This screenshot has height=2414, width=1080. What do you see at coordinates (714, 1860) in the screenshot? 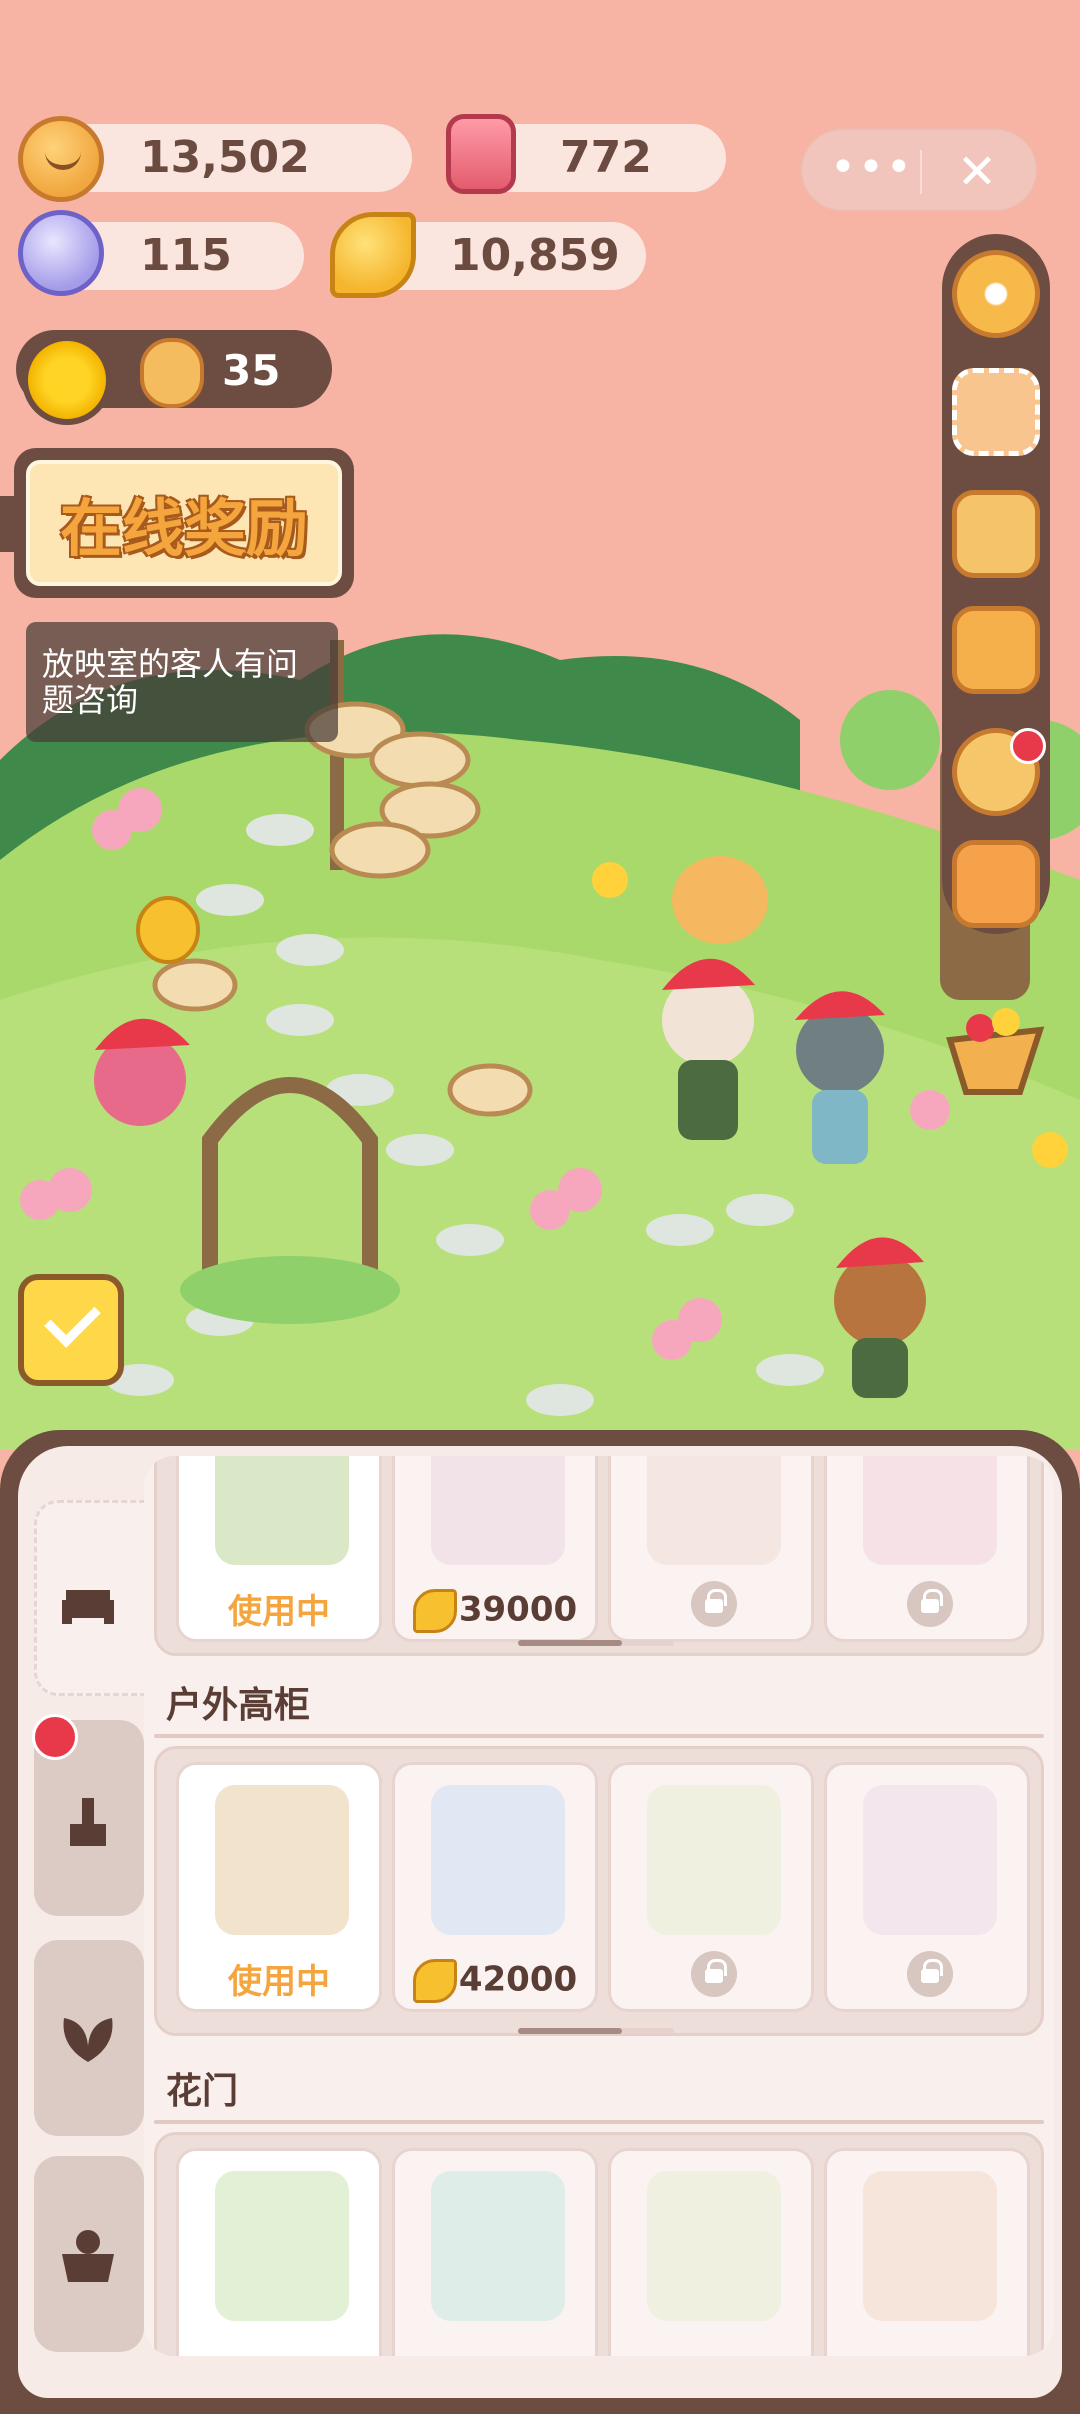
I see `statue-art` at bounding box center [714, 1860].